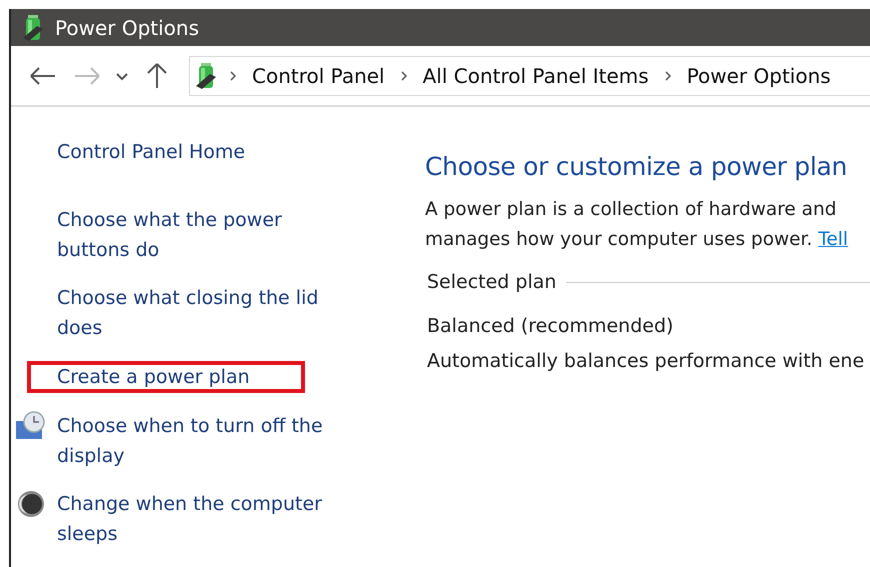 The image size is (870, 567). Describe the element at coordinates (197, 441) in the screenshot. I see `sidebar-link: Choose when to turn off the display` at that location.